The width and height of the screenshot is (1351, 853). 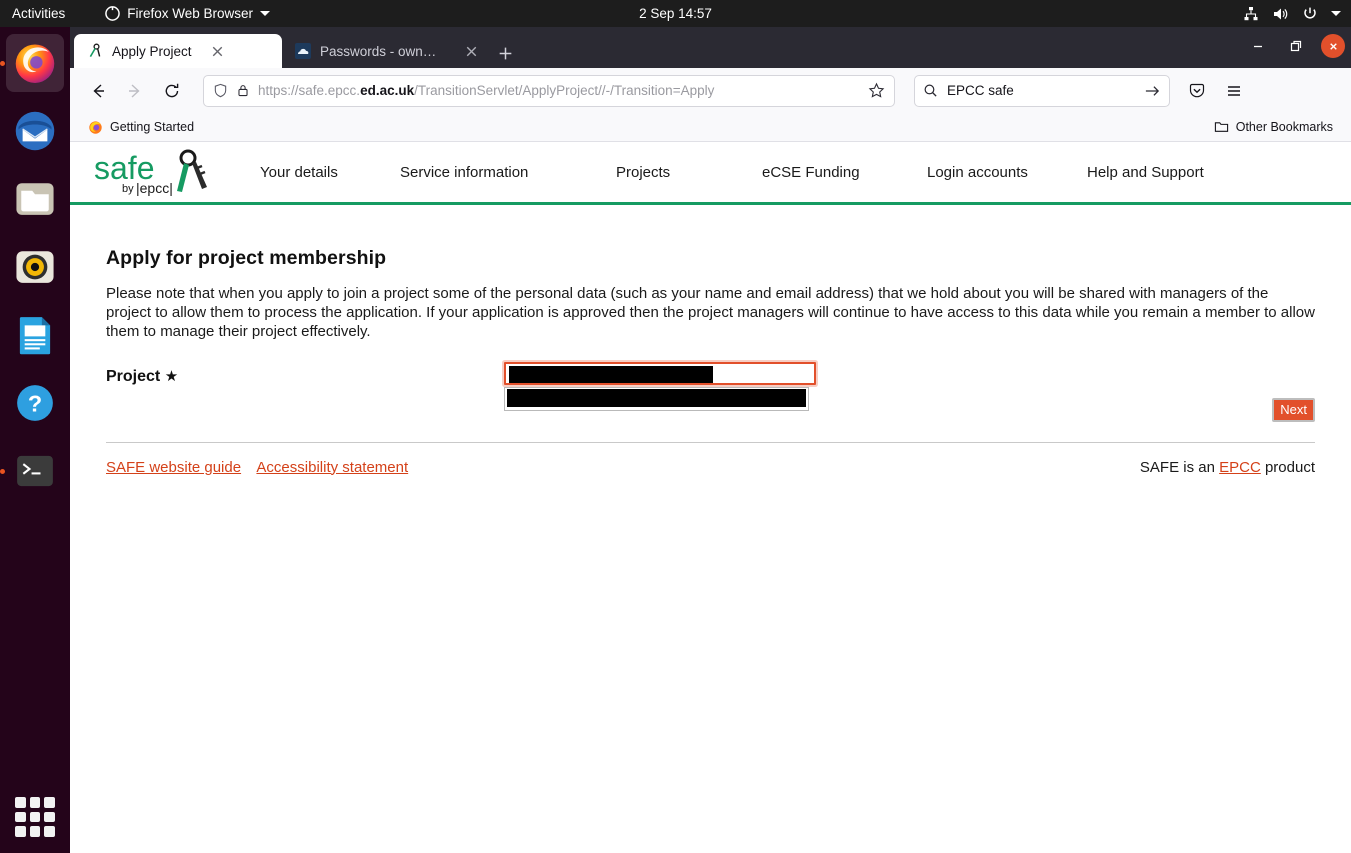 I want to click on reload-icon, so click(x=172, y=90).